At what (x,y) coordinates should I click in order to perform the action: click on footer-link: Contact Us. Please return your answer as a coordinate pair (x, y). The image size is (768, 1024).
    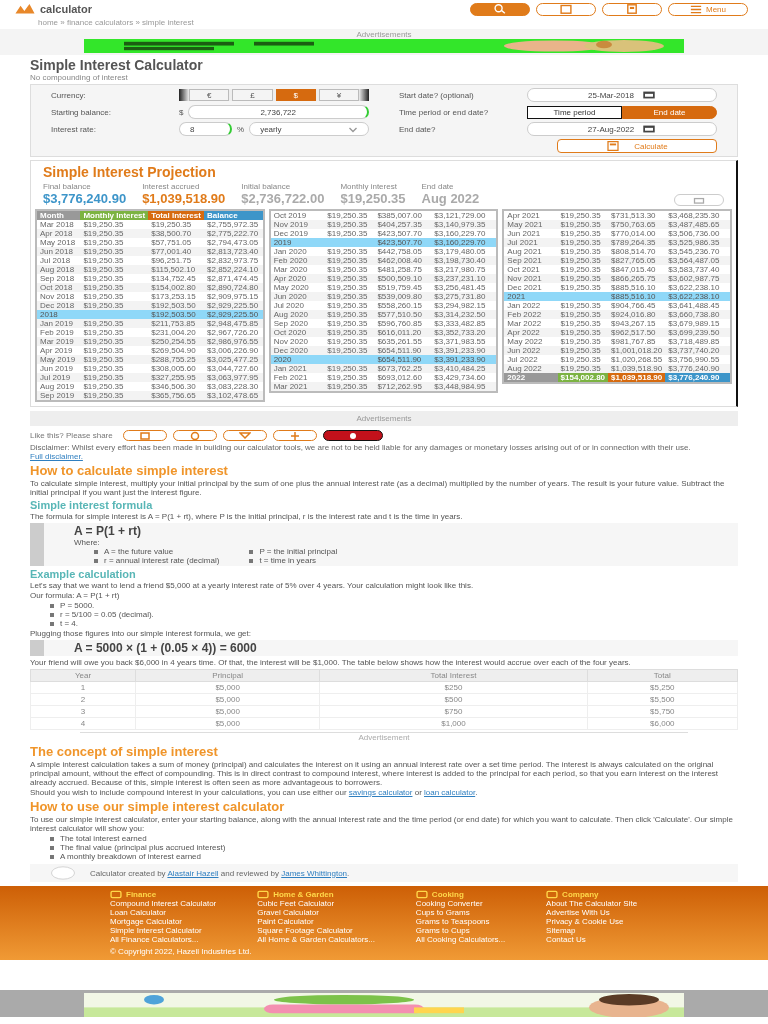
    Looking at the image, I should click on (602, 939).